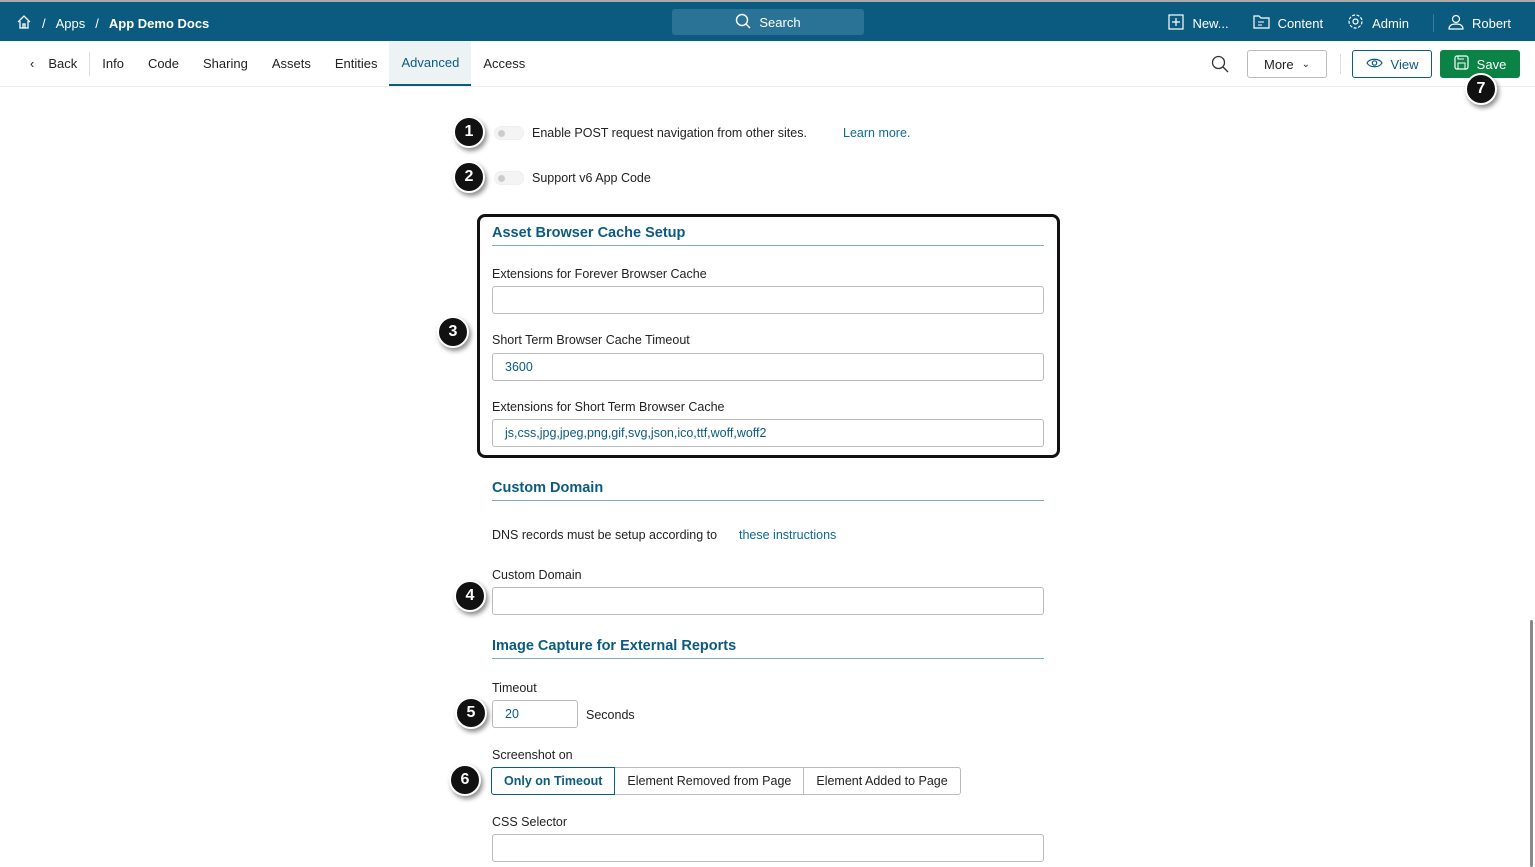 The height and width of the screenshot is (867, 1535). What do you see at coordinates (1176, 23) in the screenshot?
I see `plus-square-icon` at bounding box center [1176, 23].